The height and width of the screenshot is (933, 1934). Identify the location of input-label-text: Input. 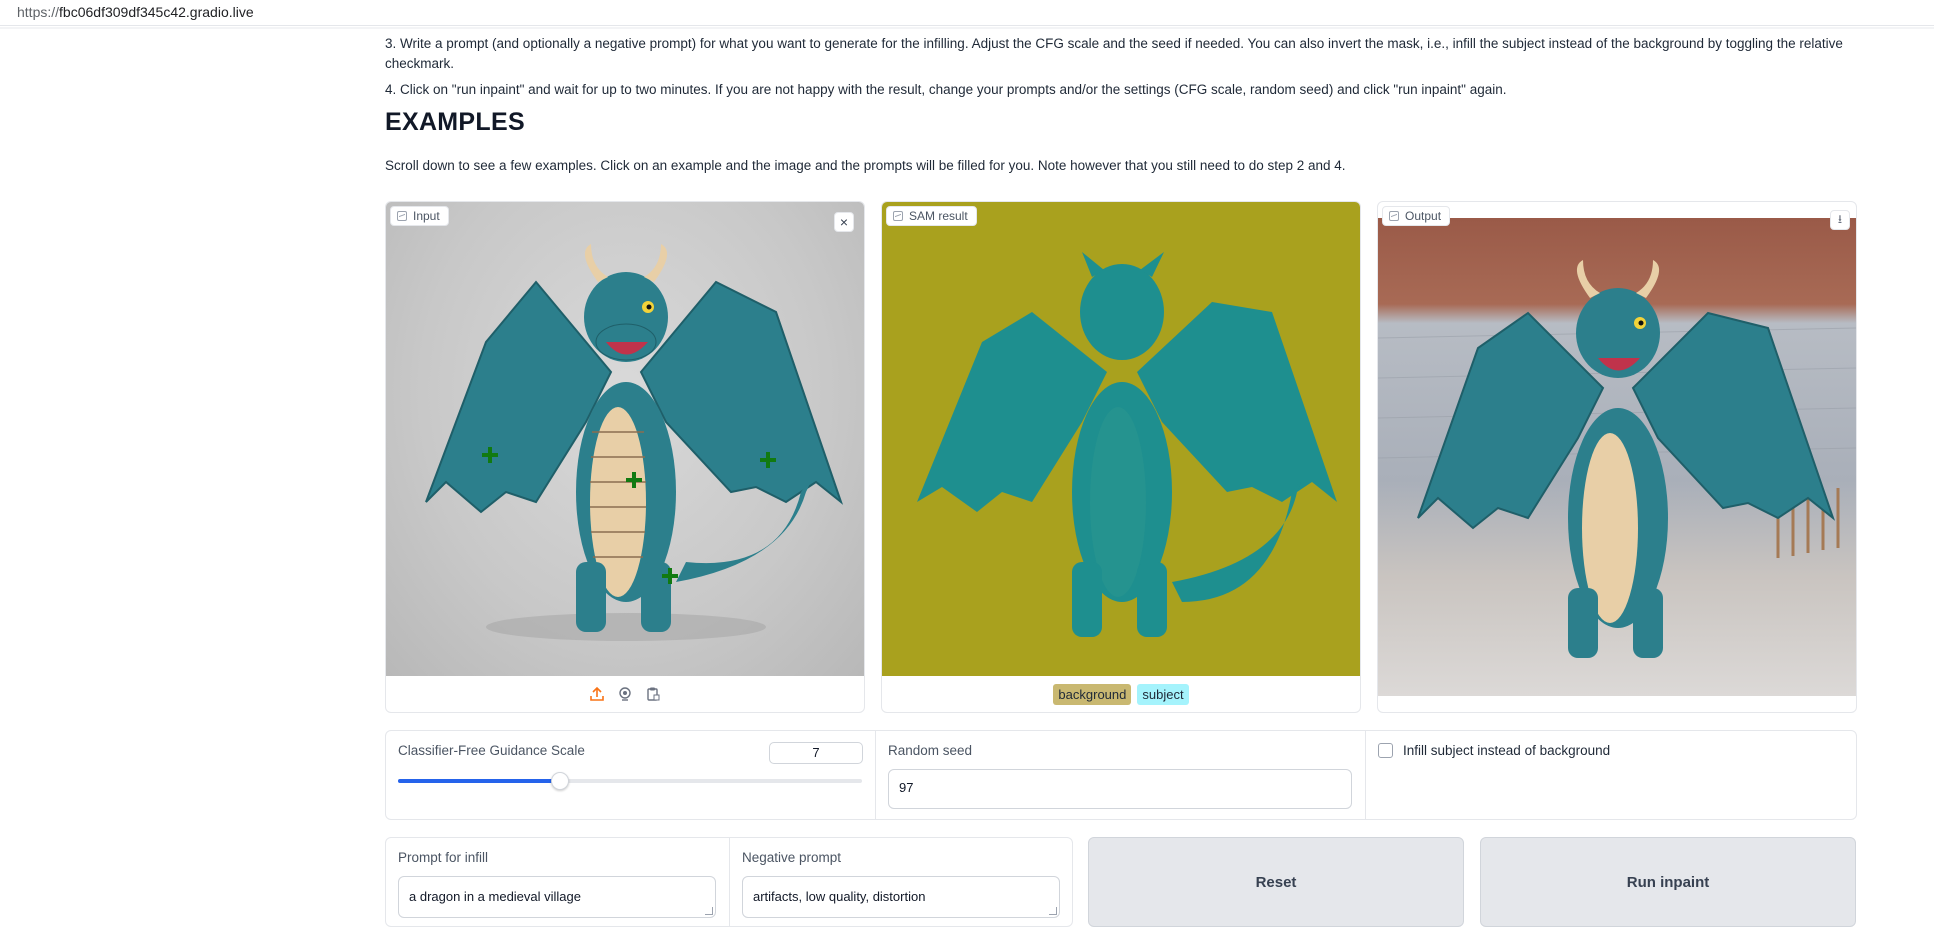
(426, 216).